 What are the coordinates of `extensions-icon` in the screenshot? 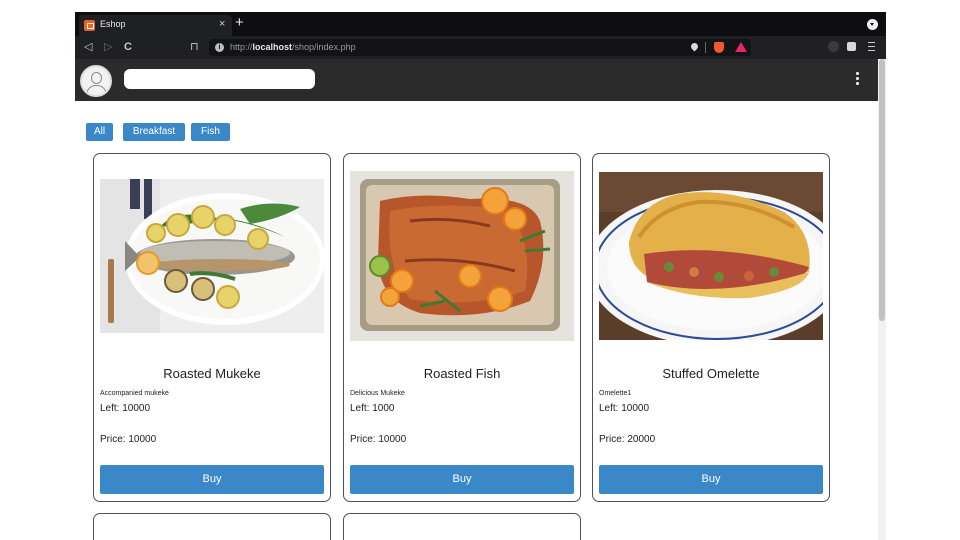 It's located at (851, 46).